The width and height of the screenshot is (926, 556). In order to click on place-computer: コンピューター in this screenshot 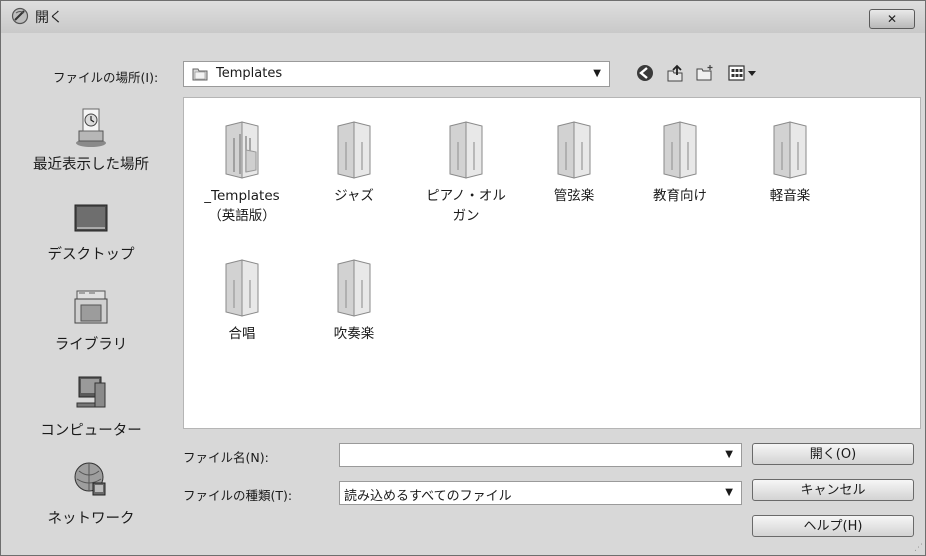, I will do `click(91, 406)`.